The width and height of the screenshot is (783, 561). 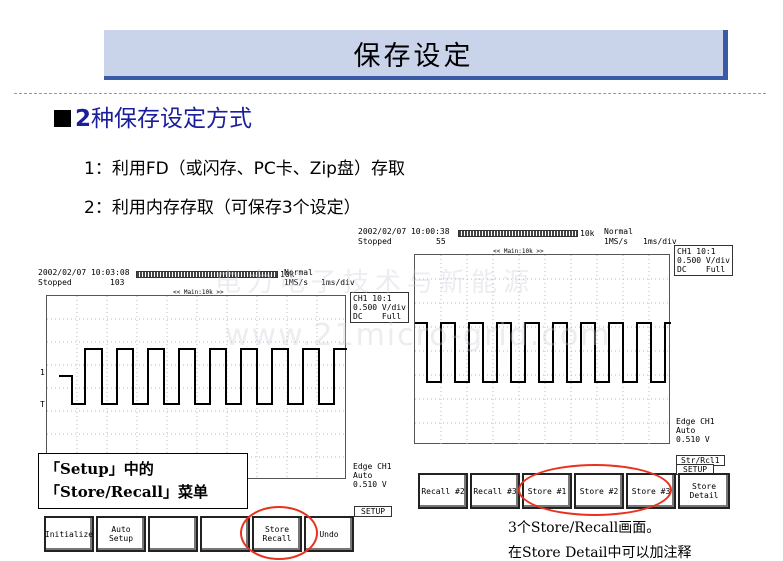 I want to click on page-title: 保存设定, so click(x=413, y=56).